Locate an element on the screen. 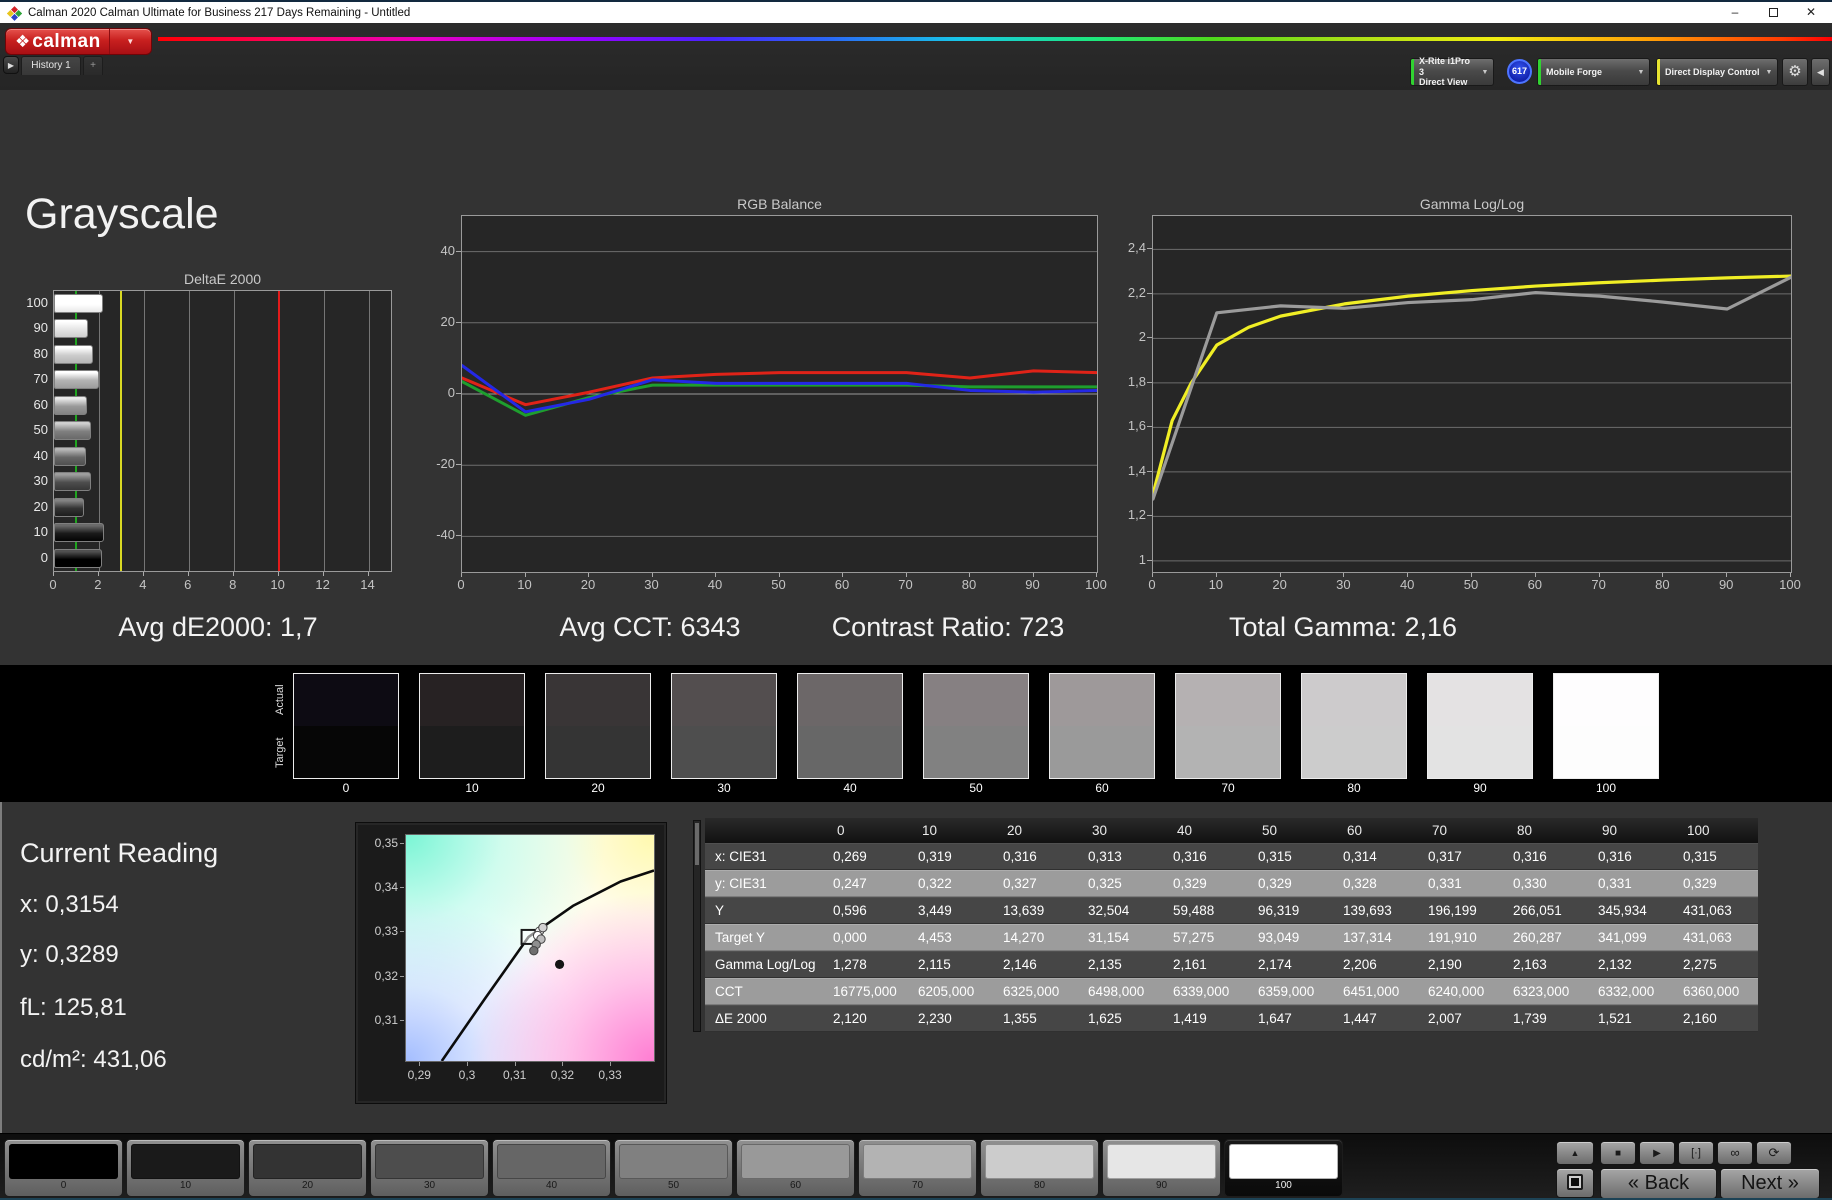 Image resolution: width=1832 pixels, height=1200 pixels. rgb-plot-x-tick: 80 is located at coordinates (969, 584).